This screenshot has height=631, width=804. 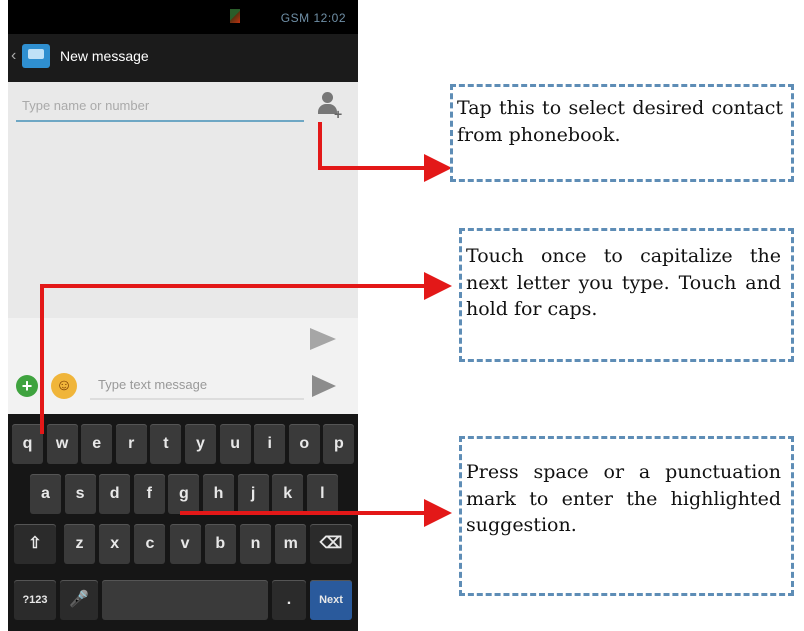 I want to click on send-button, so click(x=324, y=386).